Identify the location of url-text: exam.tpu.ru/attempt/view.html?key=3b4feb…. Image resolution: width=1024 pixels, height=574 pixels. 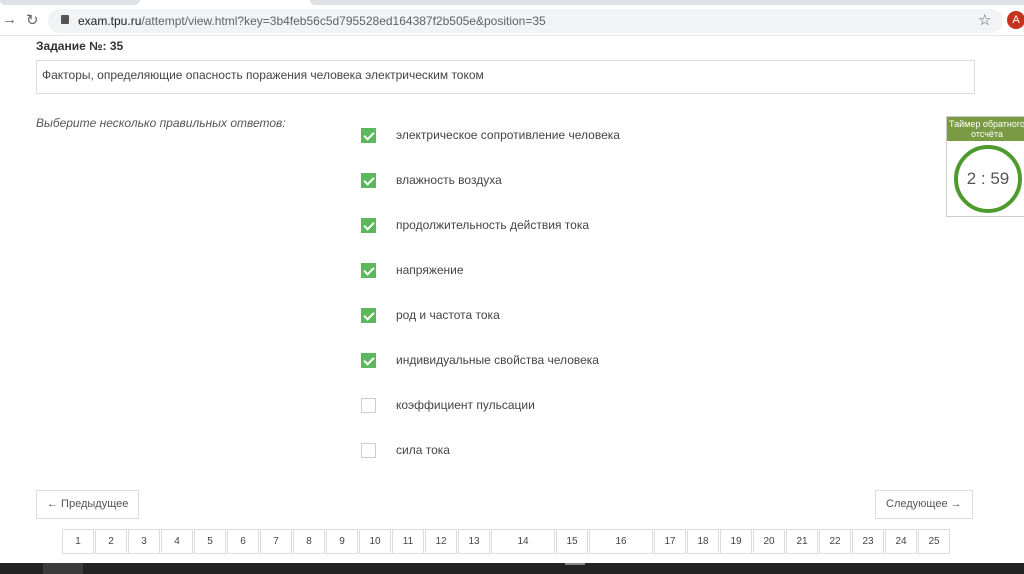
(312, 21).